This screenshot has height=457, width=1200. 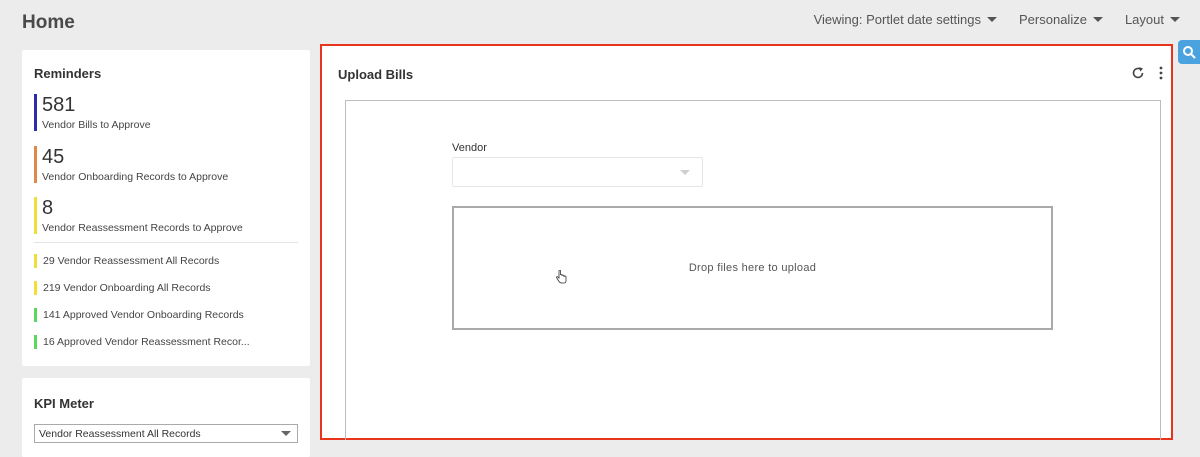 I want to click on reminder-count: 45, so click(x=53, y=157).